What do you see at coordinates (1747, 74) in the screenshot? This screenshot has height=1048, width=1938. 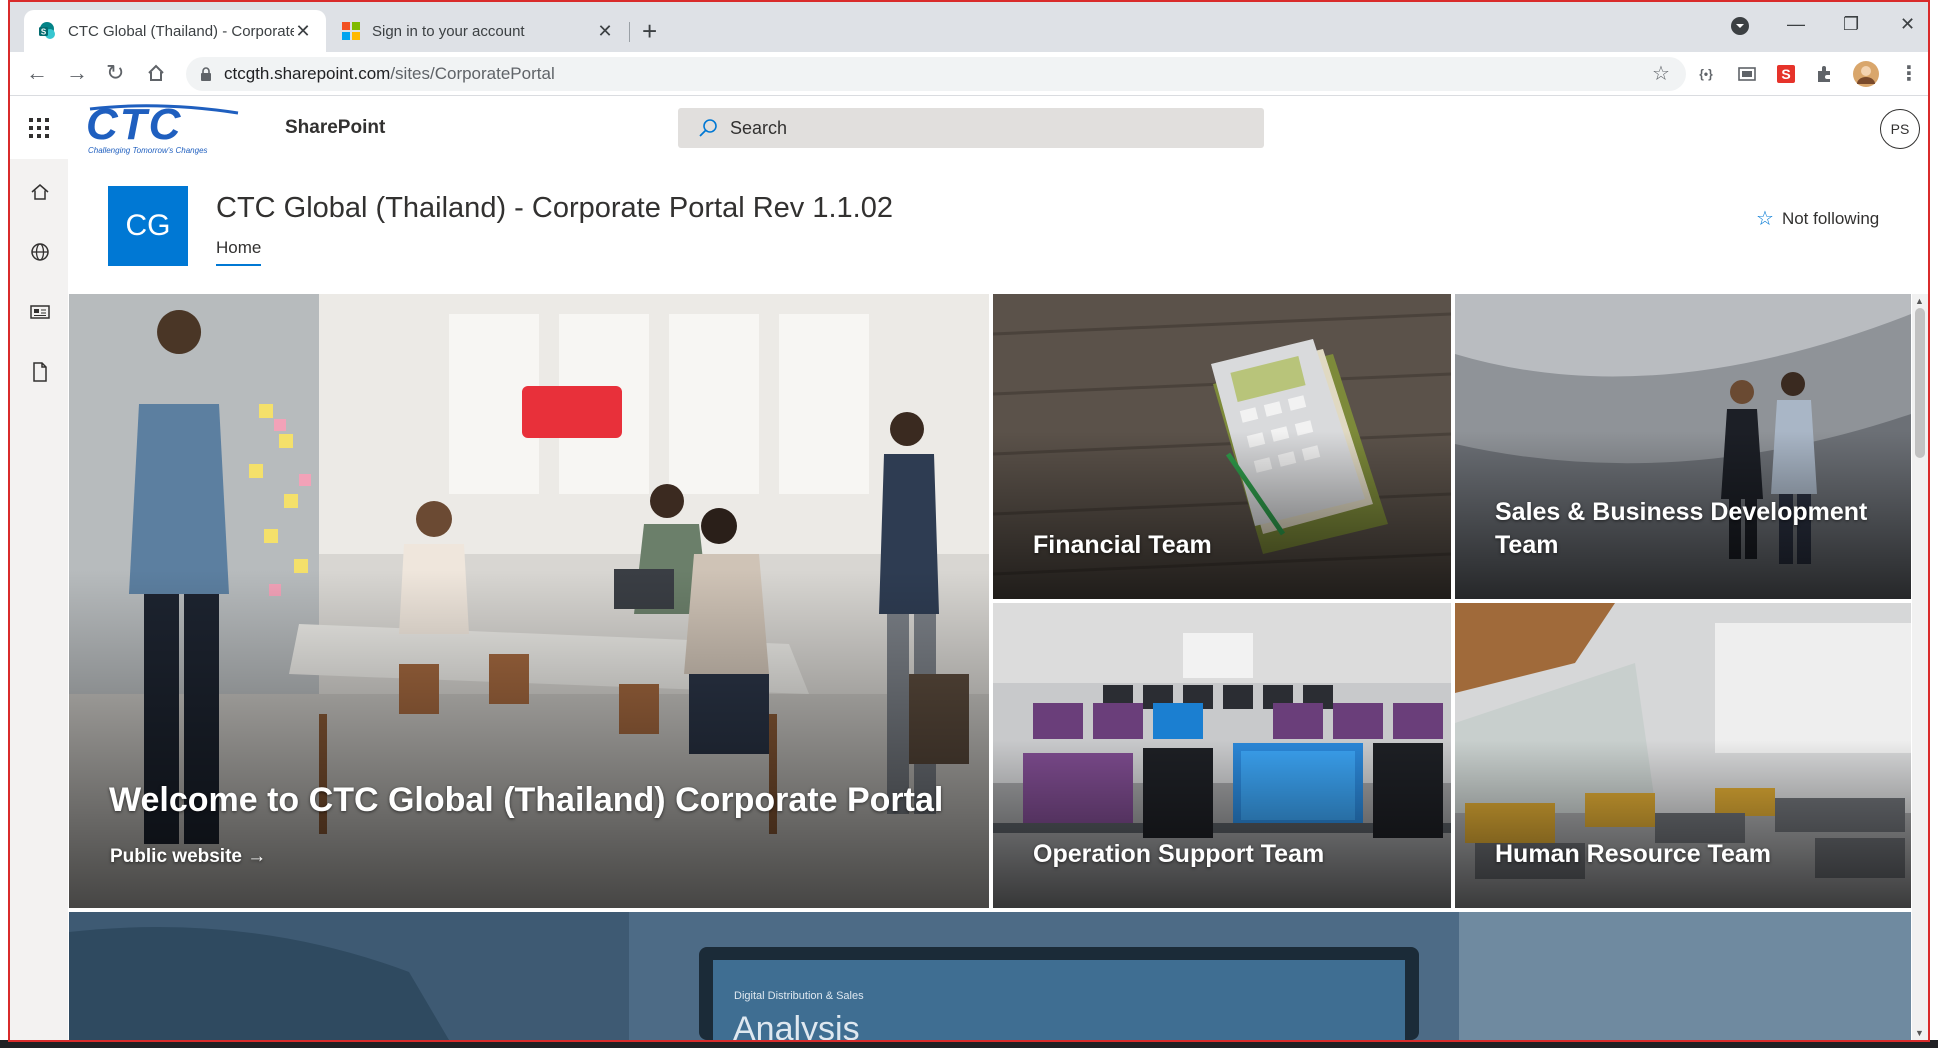 I see `cast-icon` at bounding box center [1747, 74].